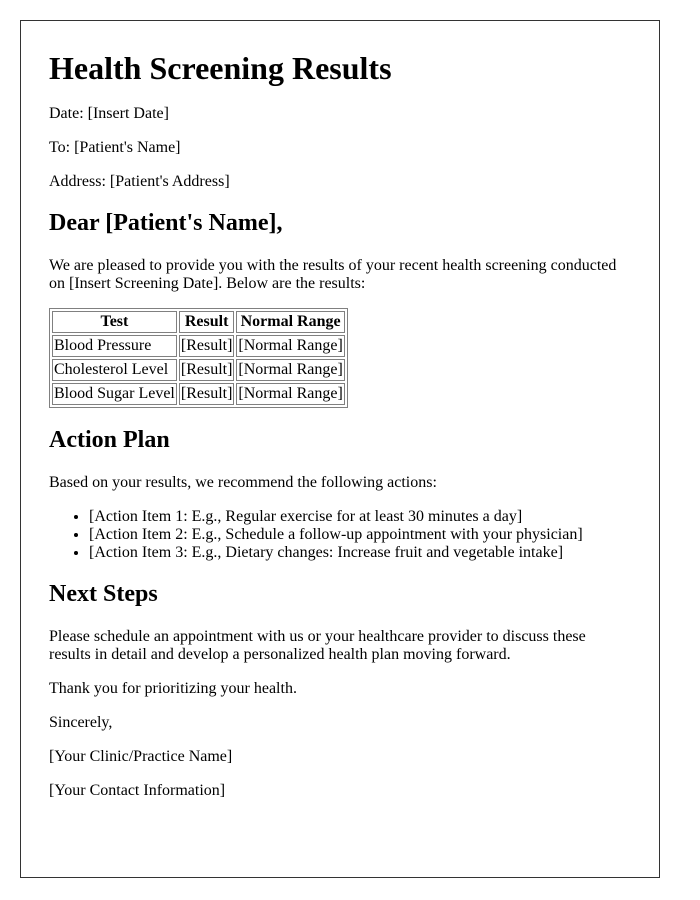 The height and width of the screenshot is (900, 700). What do you see at coordinates (114, 346) in the screenshot?
I see `cell-test: Blood Pressure` at bounding box center [114, 346].